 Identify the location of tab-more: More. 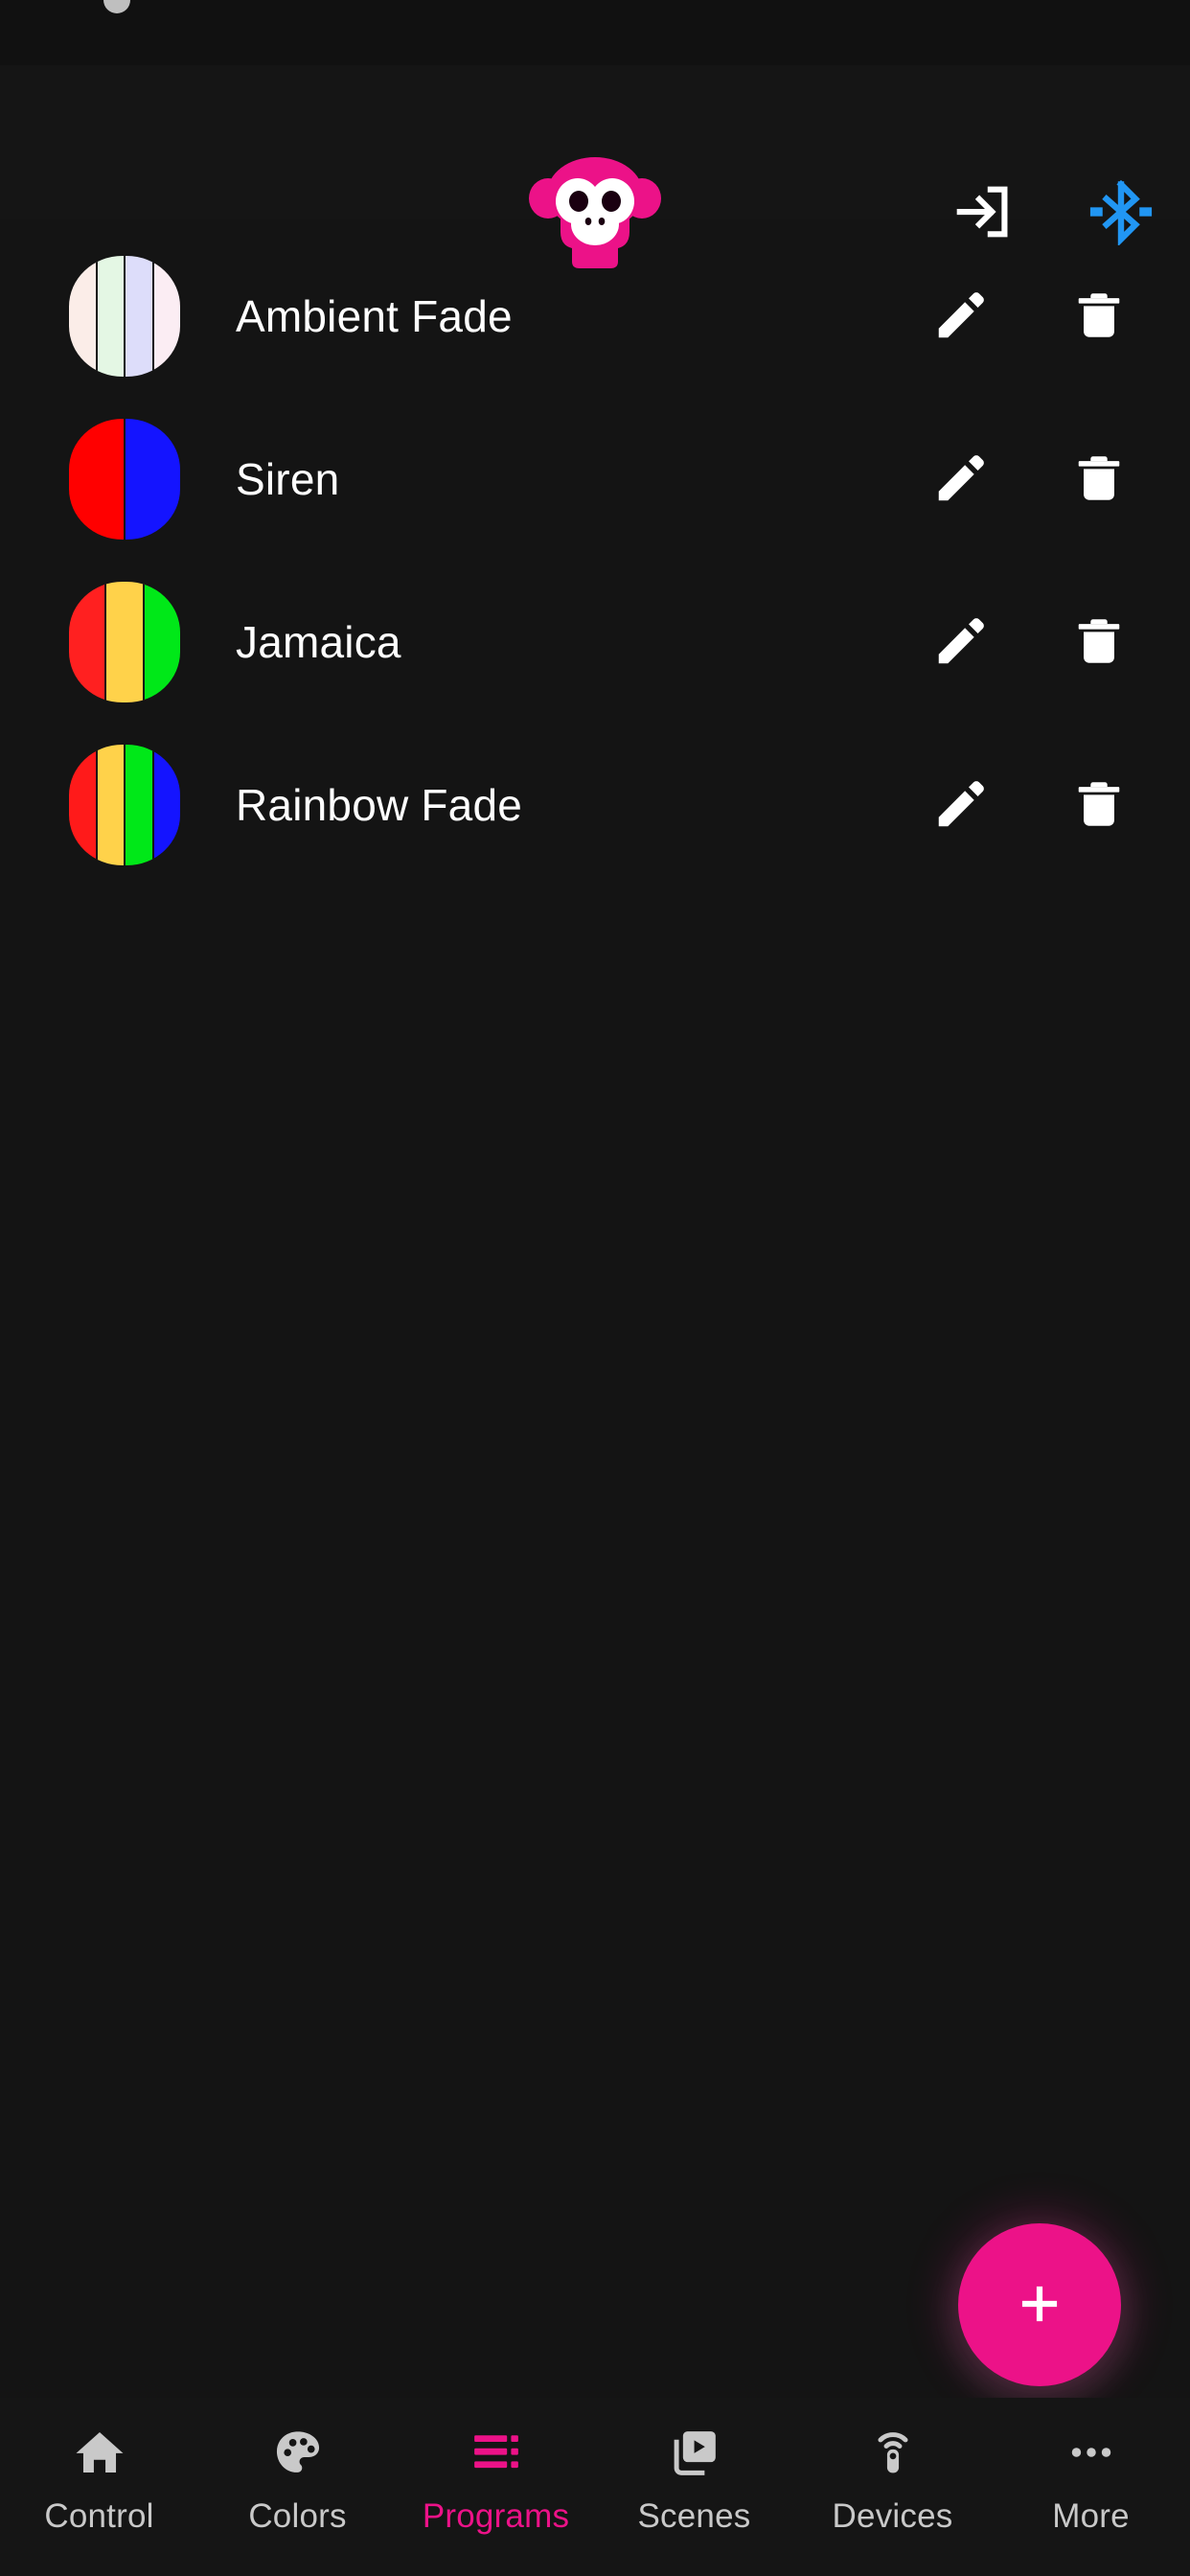
(1091, 2479).